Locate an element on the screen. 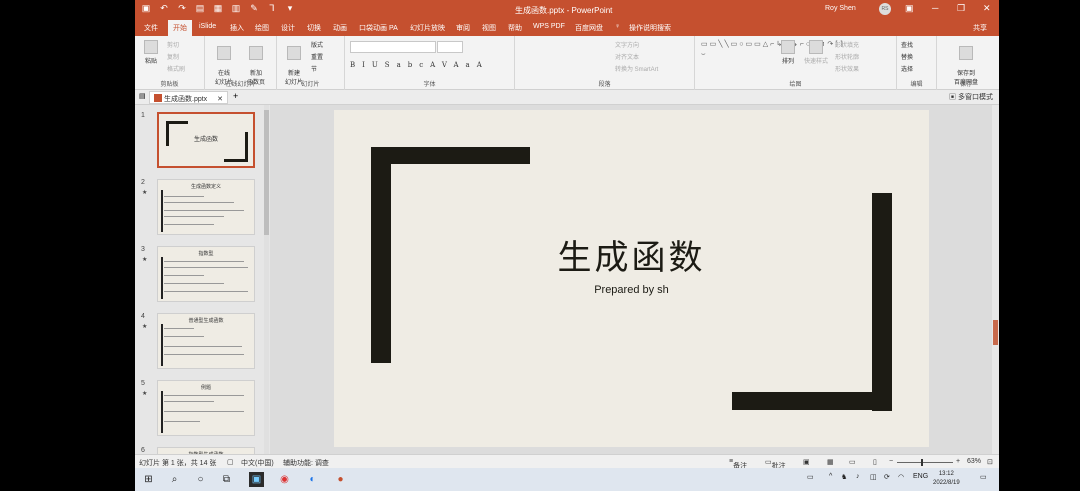  spellcheck-icon: ▢ is located at coordinates (230, 462).